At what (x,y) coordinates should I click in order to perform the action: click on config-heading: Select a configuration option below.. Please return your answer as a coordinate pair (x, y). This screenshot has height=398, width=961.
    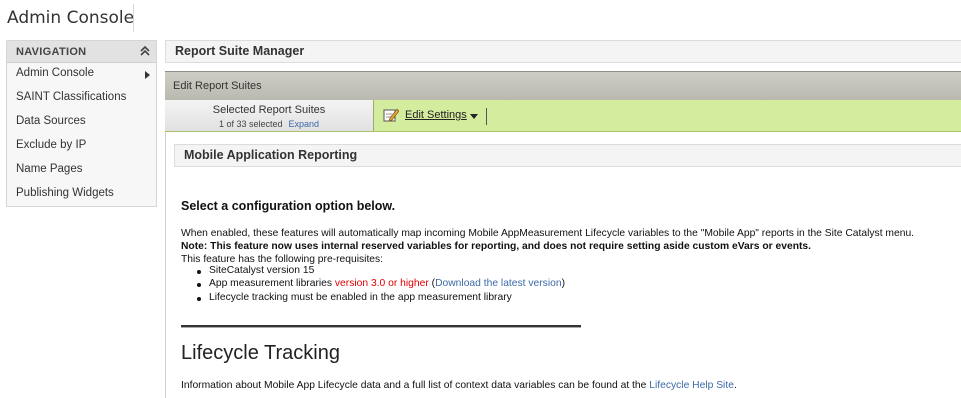
    Looking at the image, I should click on (288, 206).